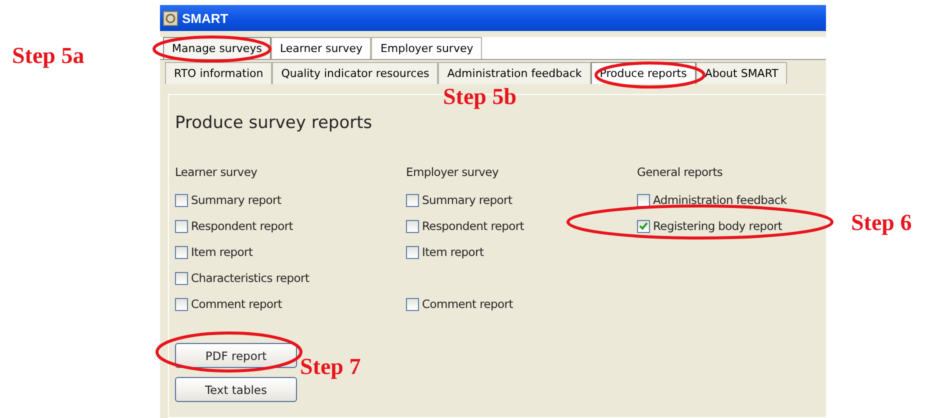  What do you see at coordinates (453, 173) in the screenshot?
I see `group-label: Employer survey` at bounding box center [453, 173].